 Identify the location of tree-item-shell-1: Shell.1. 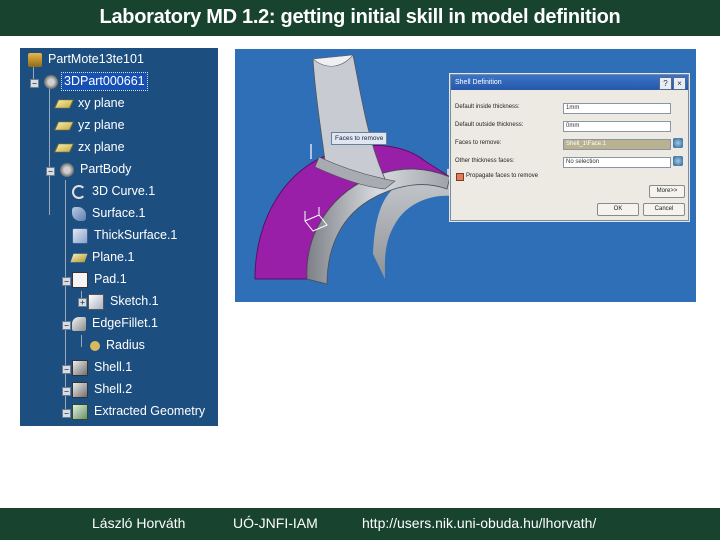
(103, 367).